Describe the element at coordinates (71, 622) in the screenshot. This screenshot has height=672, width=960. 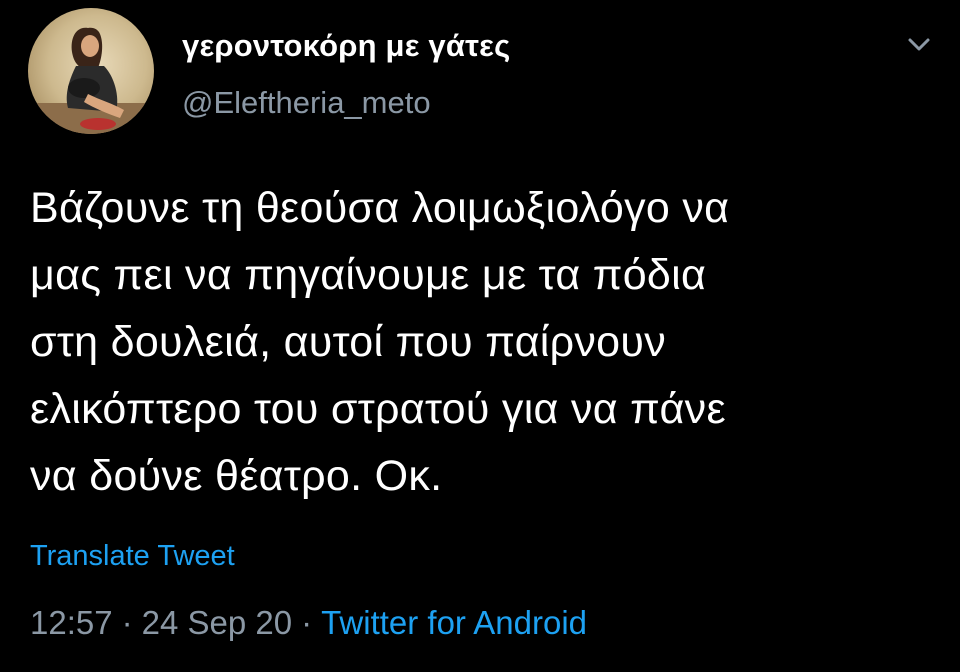
I see `tweet-time: 12:57` at that location.